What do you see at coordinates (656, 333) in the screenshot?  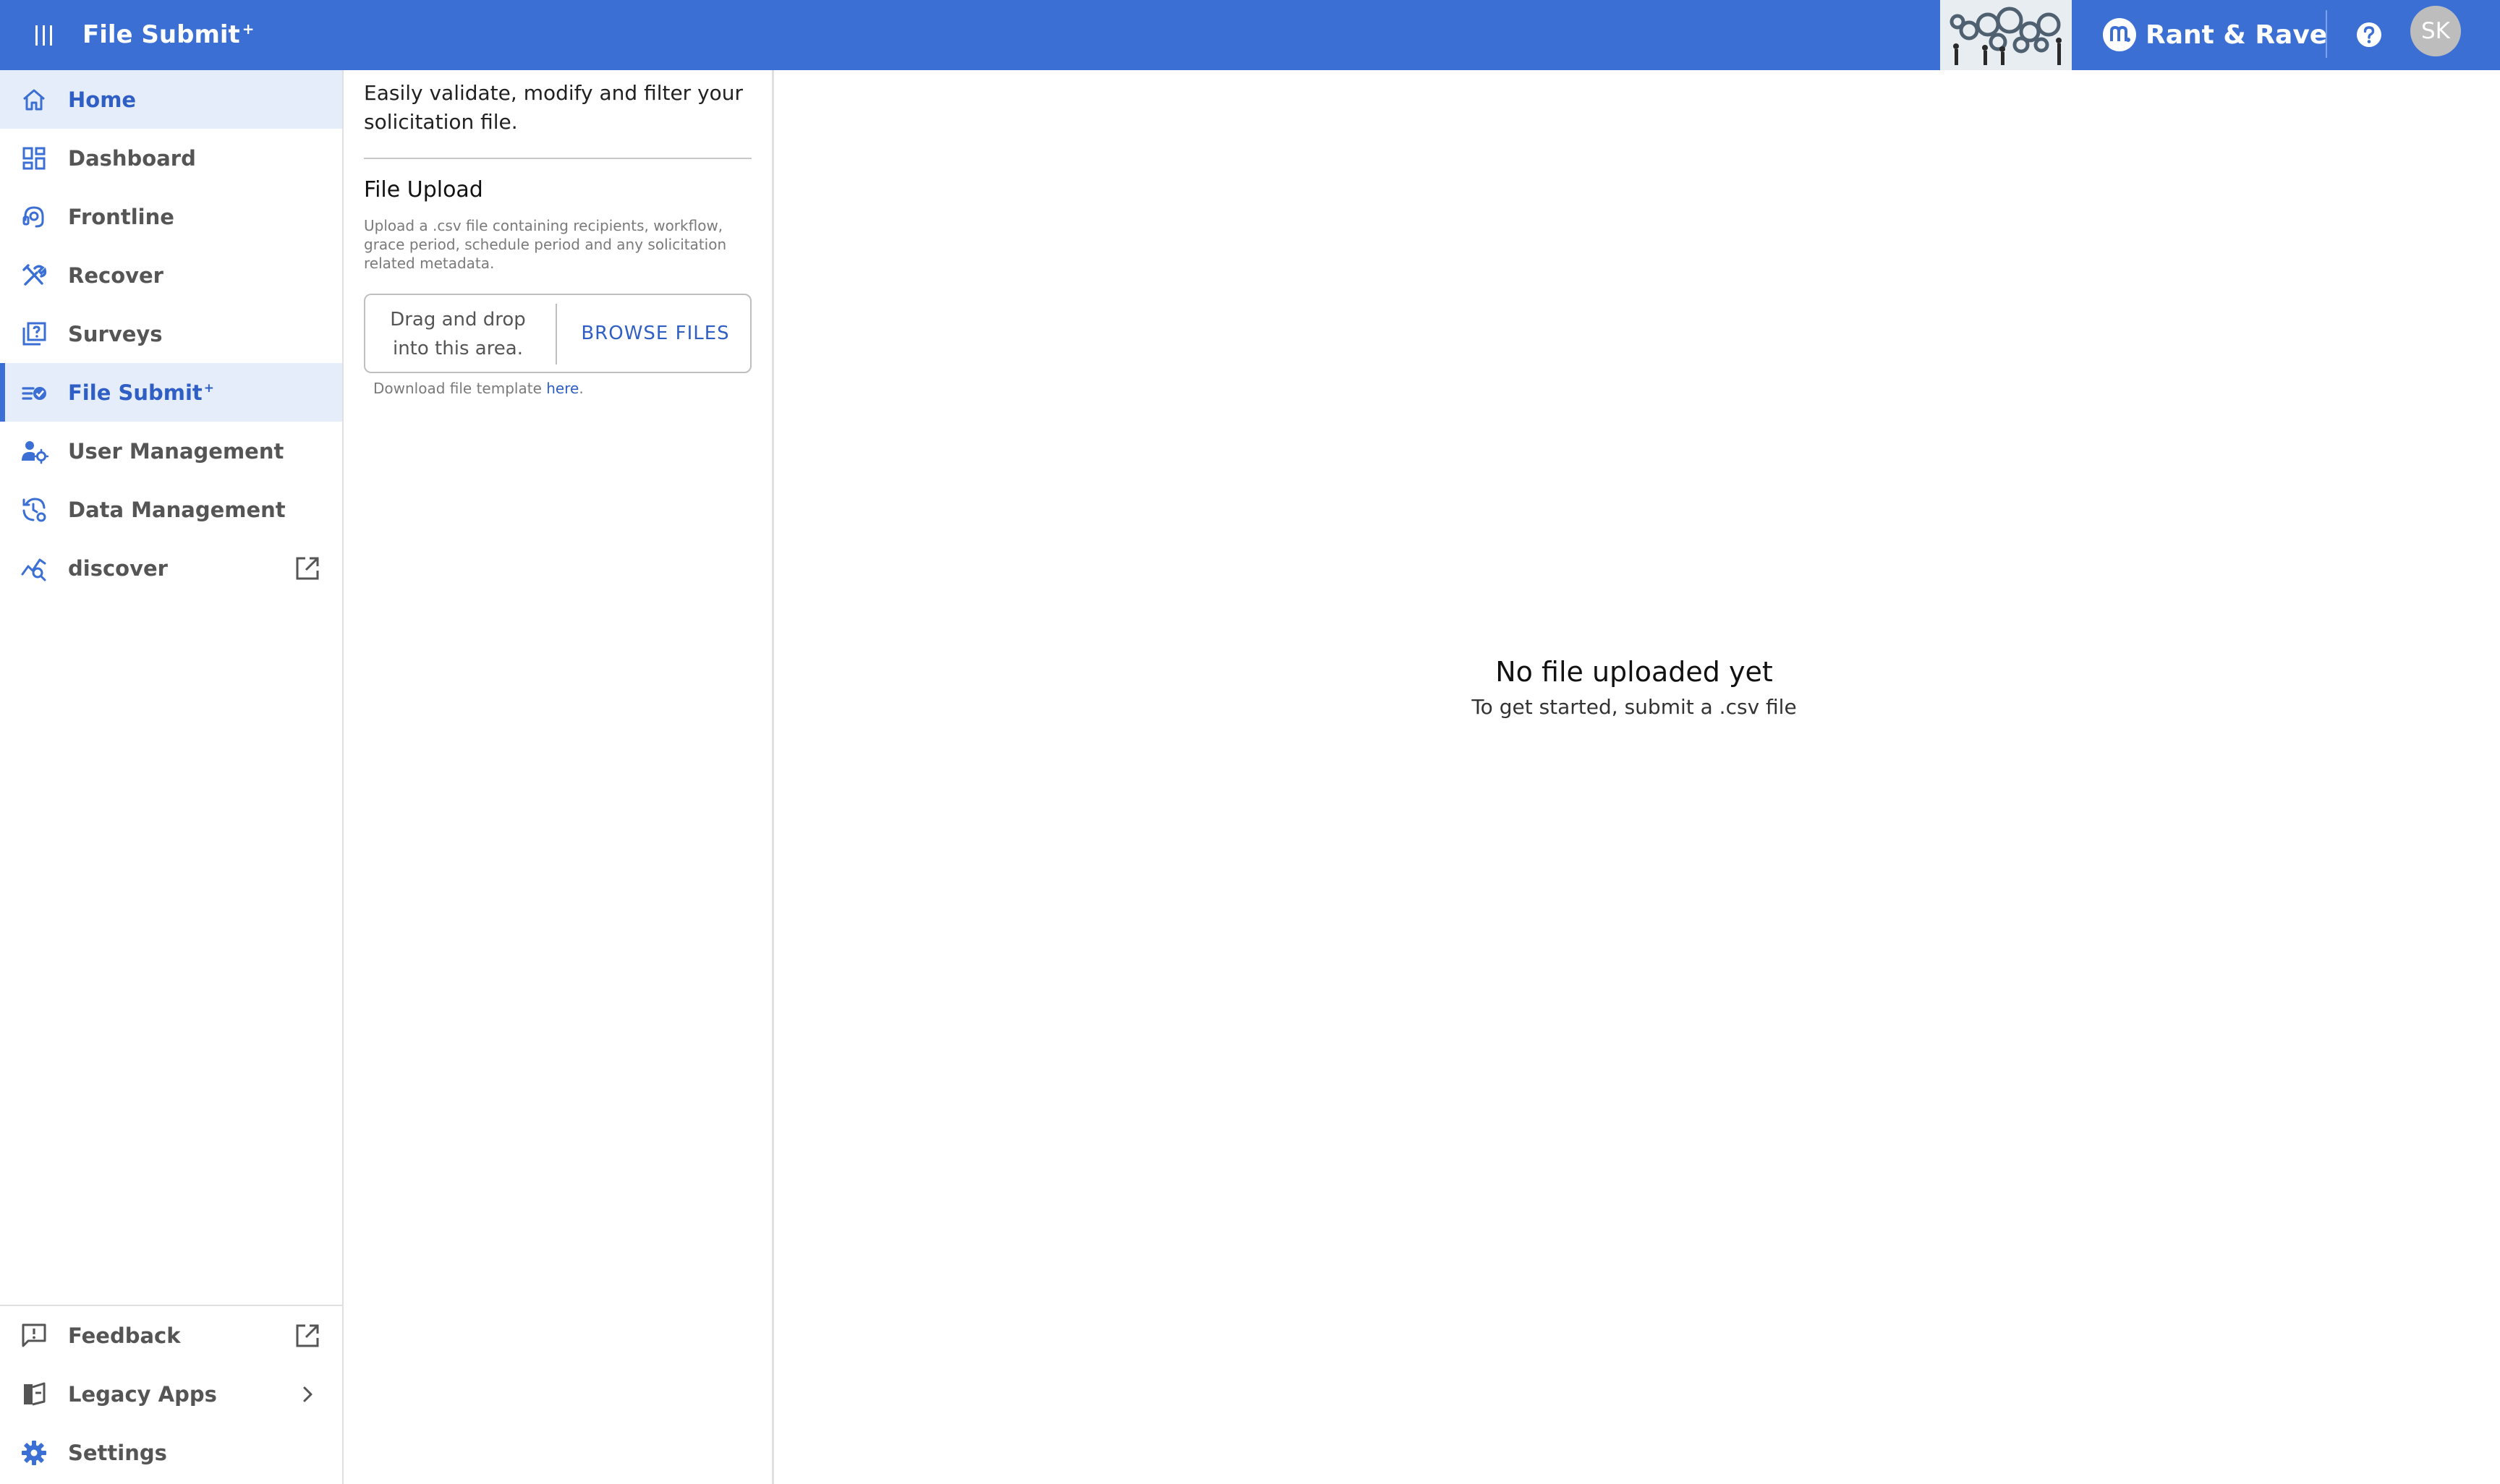 I see `browse-files-button: BROWSE FILES` at bounding box center [656, 333].